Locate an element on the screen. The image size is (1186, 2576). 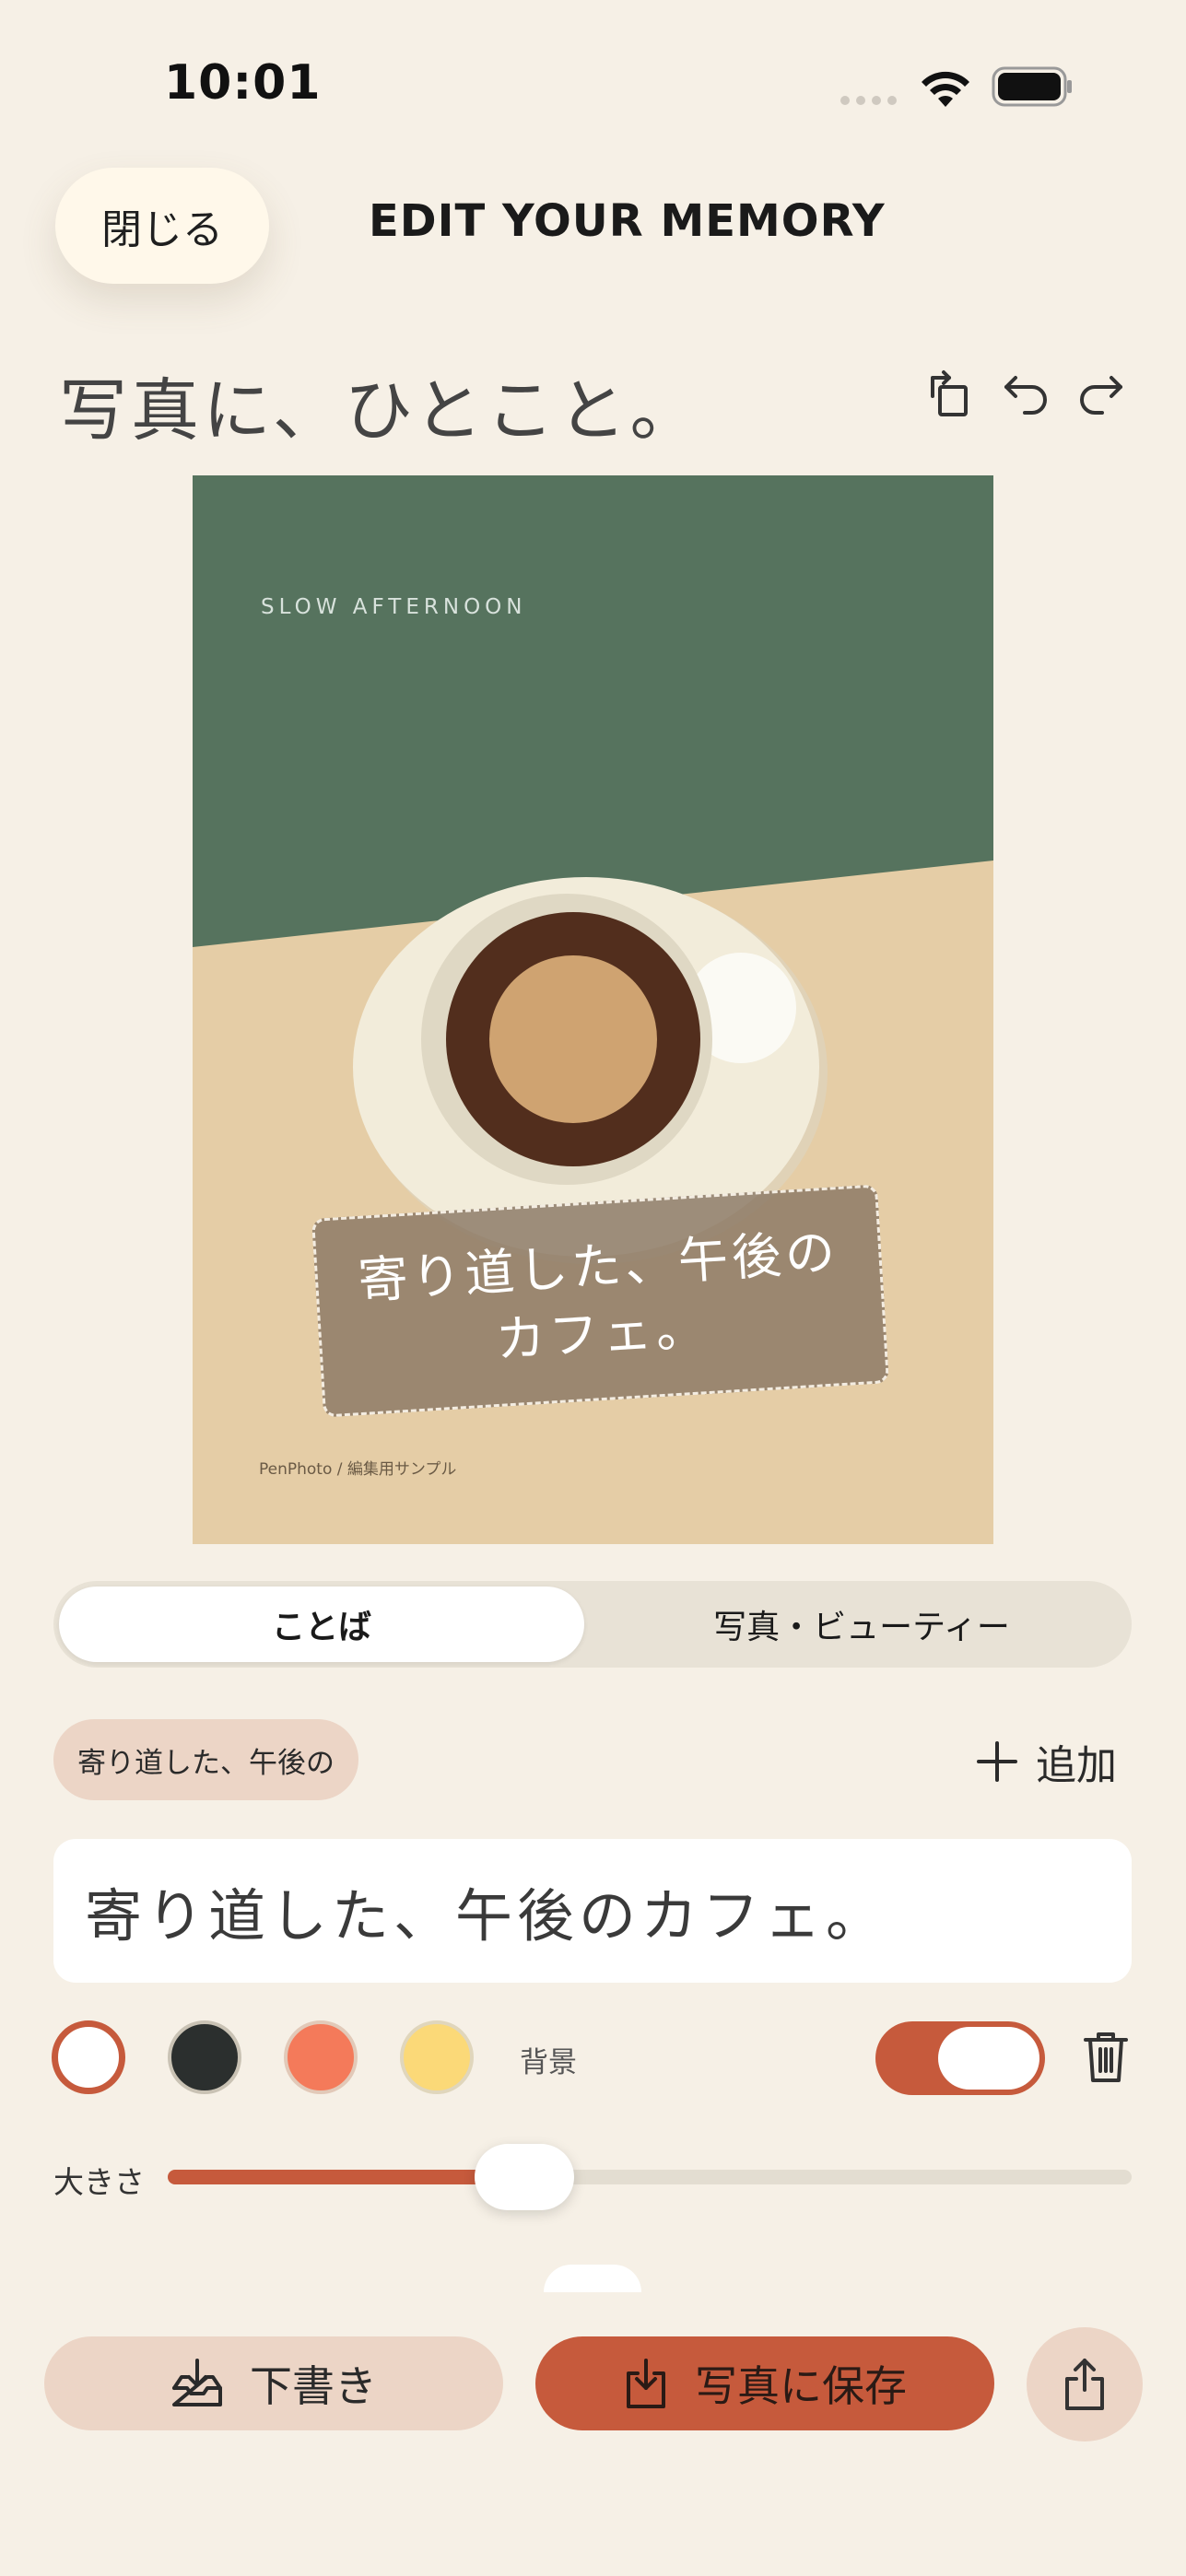
size-slider-fill is located at coordinates (346, 2177).